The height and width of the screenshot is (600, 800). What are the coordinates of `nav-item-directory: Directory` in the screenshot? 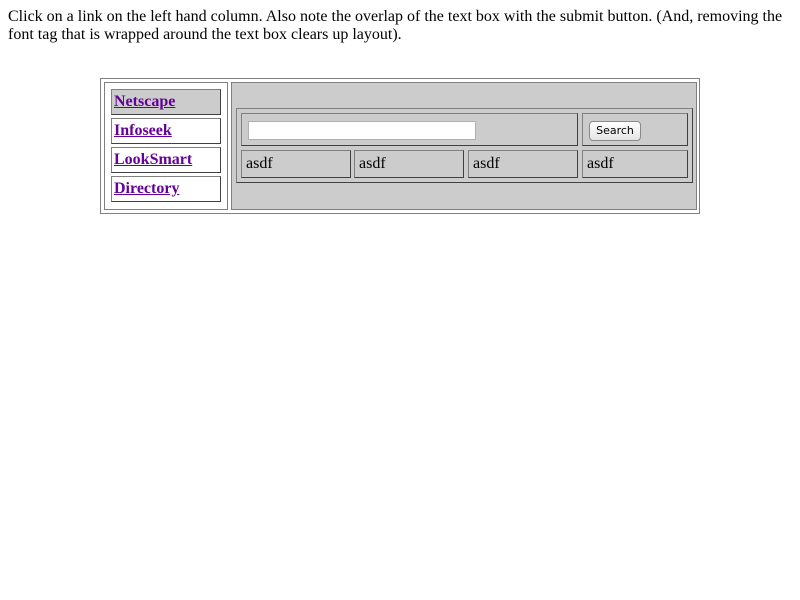 It's located at (166, 189).